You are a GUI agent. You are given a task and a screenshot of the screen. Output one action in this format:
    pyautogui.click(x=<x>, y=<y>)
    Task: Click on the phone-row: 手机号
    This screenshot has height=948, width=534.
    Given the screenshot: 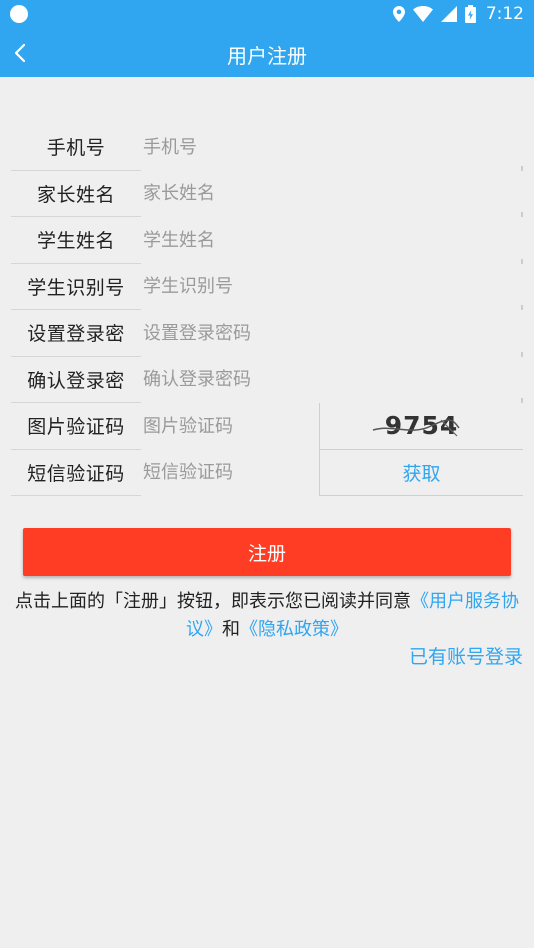 What is the action you would take?
    pyautogui.click(x=267, y=147)
    